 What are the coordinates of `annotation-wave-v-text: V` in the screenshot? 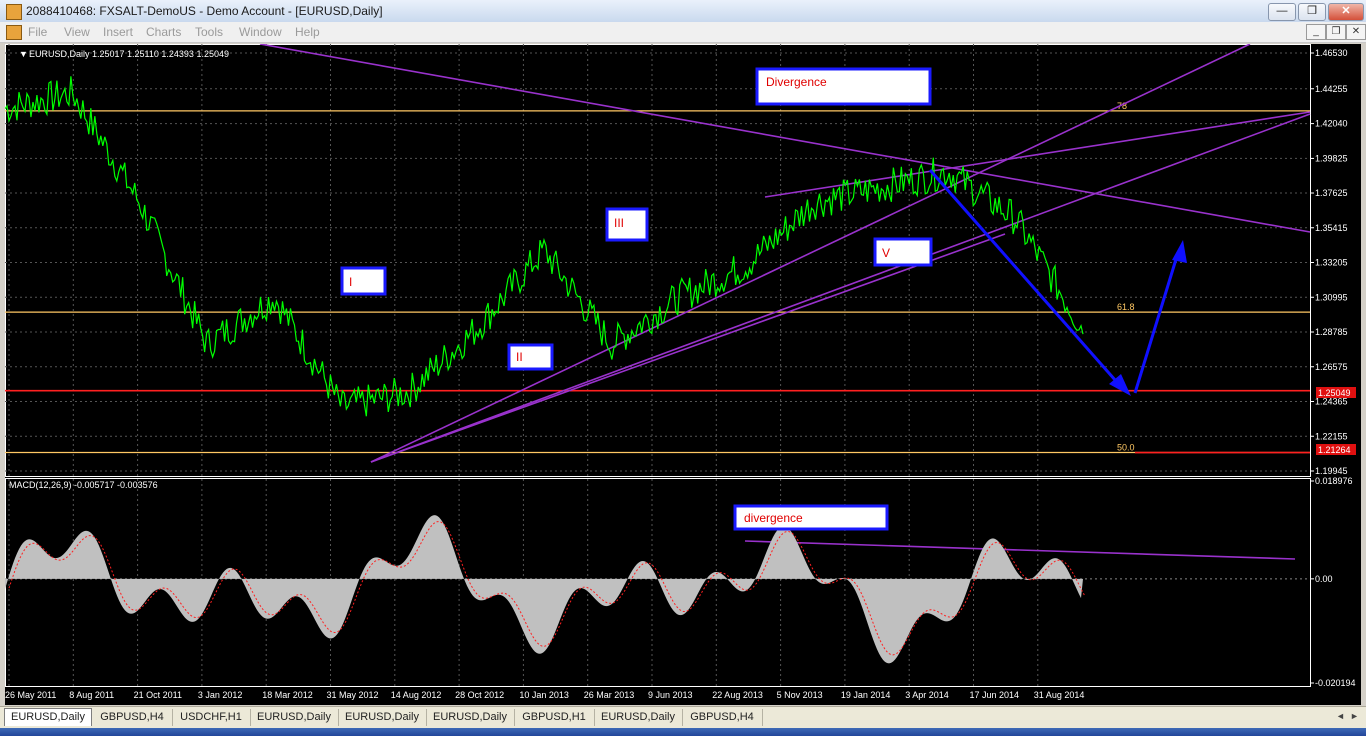 It's located at (886, 253).